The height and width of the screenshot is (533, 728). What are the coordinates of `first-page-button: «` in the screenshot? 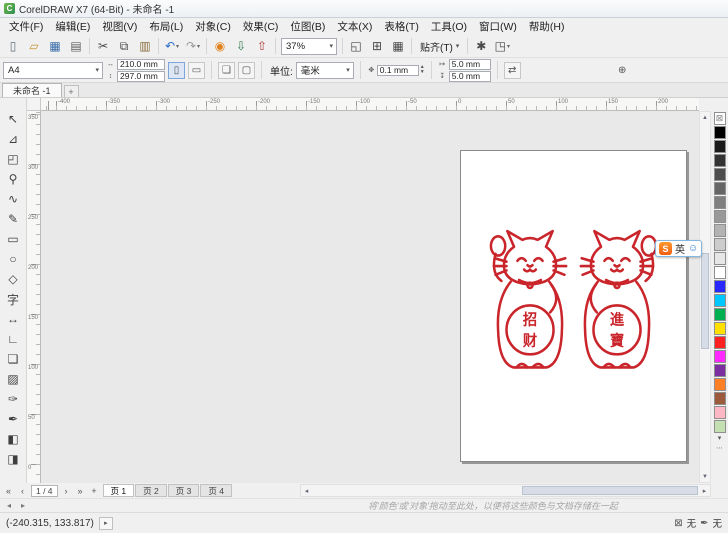 It's located at (8, 490).